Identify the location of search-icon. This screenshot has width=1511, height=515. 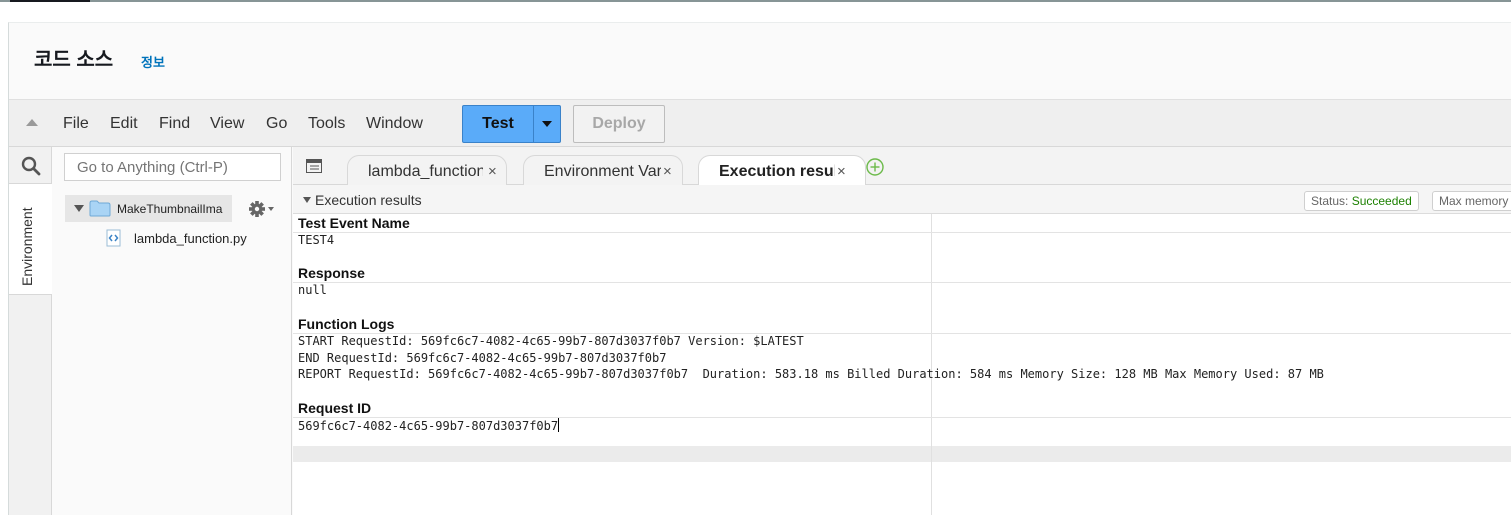
(31, 166).